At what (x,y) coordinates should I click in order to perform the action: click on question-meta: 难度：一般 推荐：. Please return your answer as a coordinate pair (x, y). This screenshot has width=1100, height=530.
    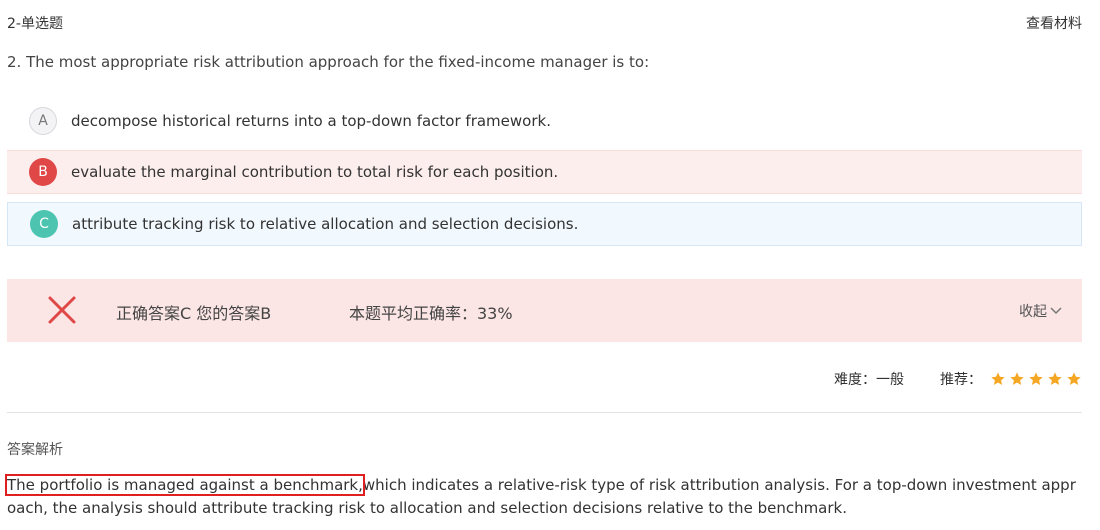
    Looking at the image, I should click on (958, 379).